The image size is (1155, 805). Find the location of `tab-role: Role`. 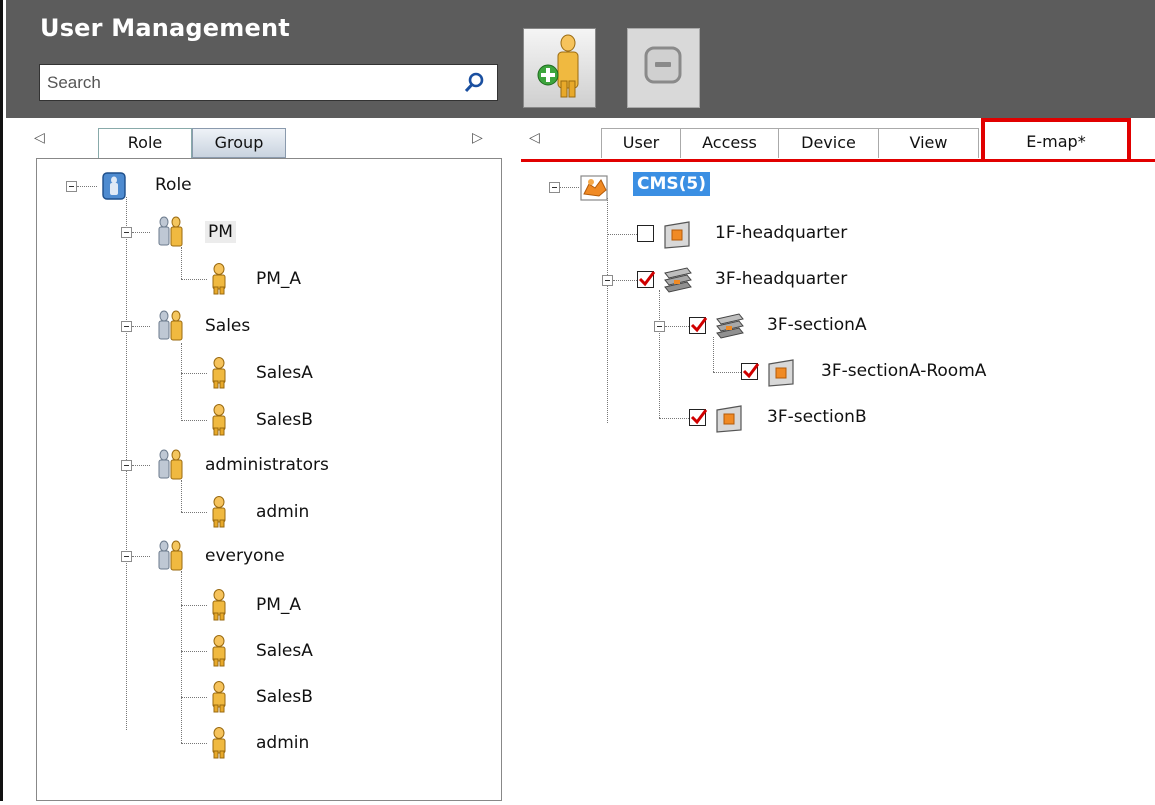

tab-role: Role is located at coordinates (145, 143).